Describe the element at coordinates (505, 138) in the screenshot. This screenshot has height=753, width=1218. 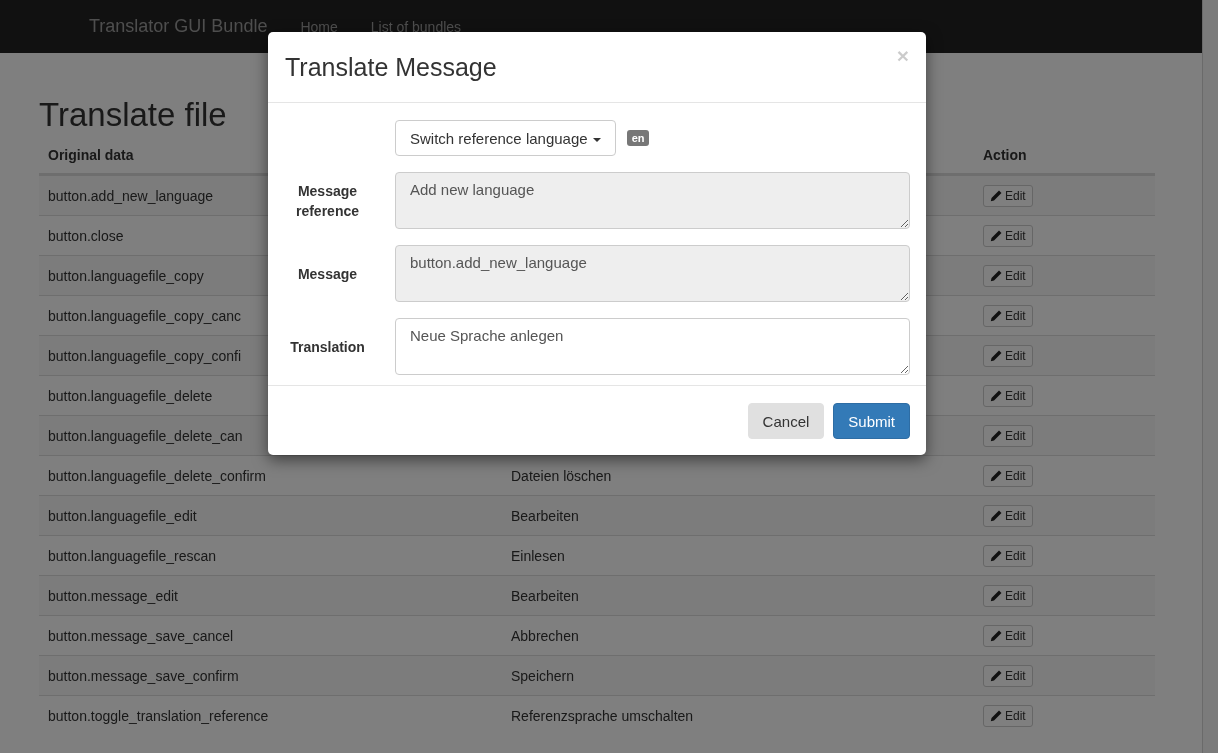
I see `reference-language-dropdown: Switch reference language` at that location.